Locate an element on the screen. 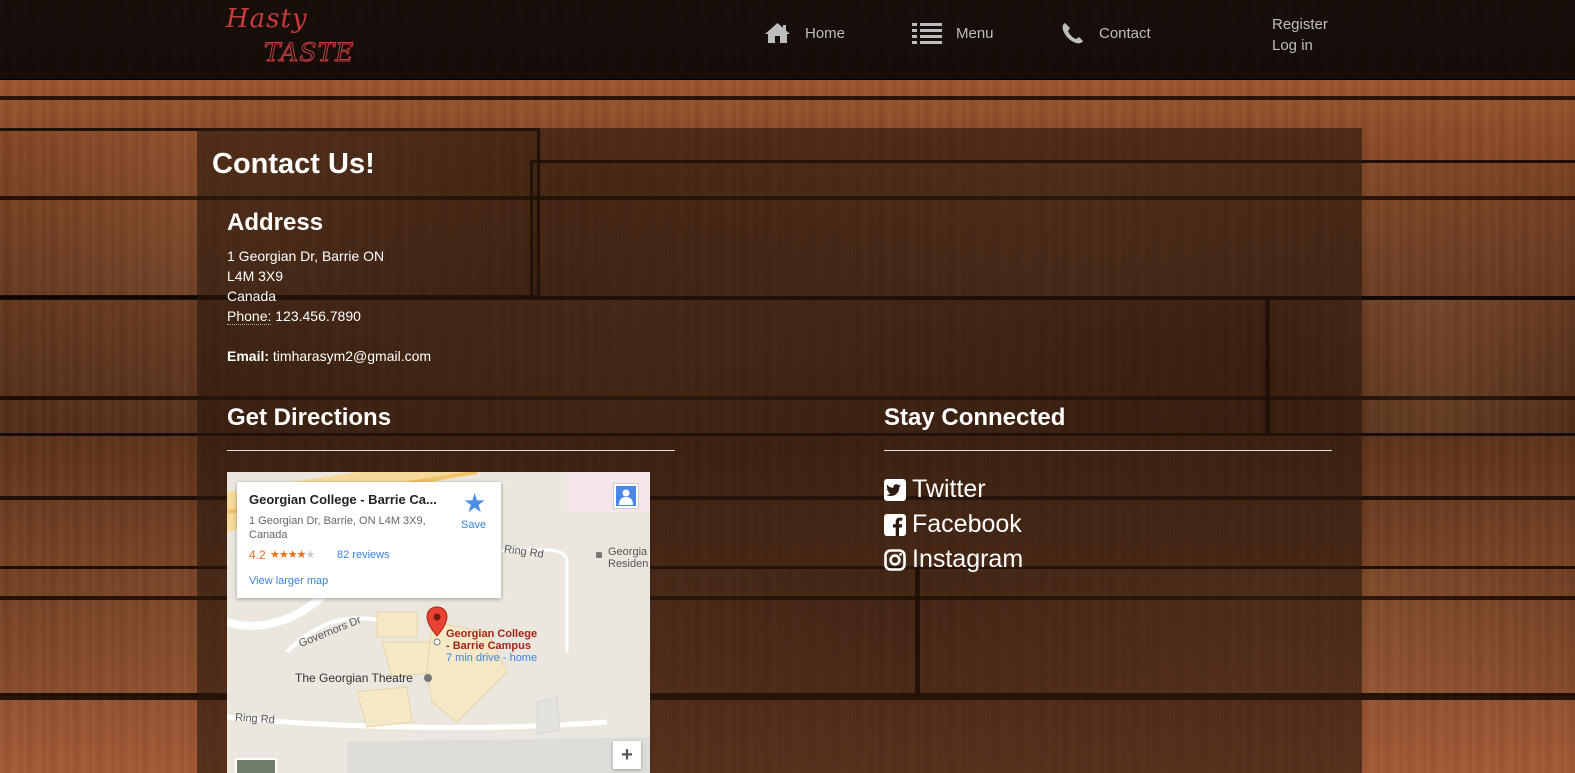 This screenshot has height=773, width=1575. map-pin-icon is located at coordinates (437, 626).